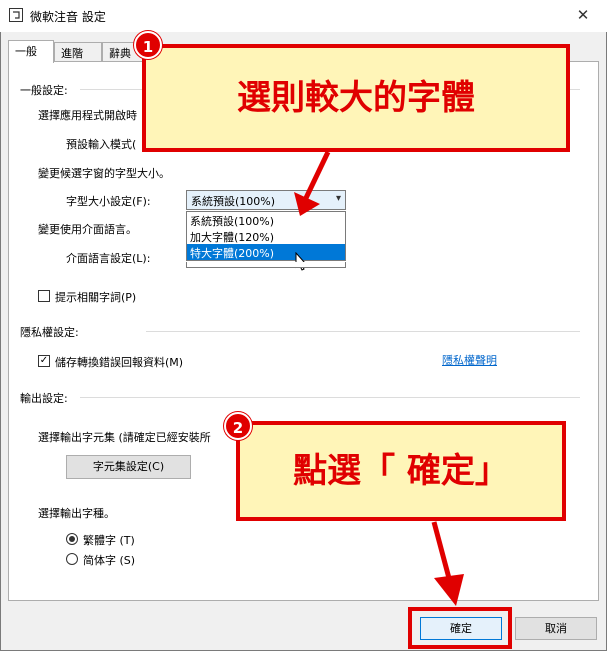 Image resolution: width=607 pixels, height=651 pixels. What do you see at coordinates (76, 513) in the screenshot?
I see `char-type-label: 選擇輸出字種。` at bounding box center [76, 513].